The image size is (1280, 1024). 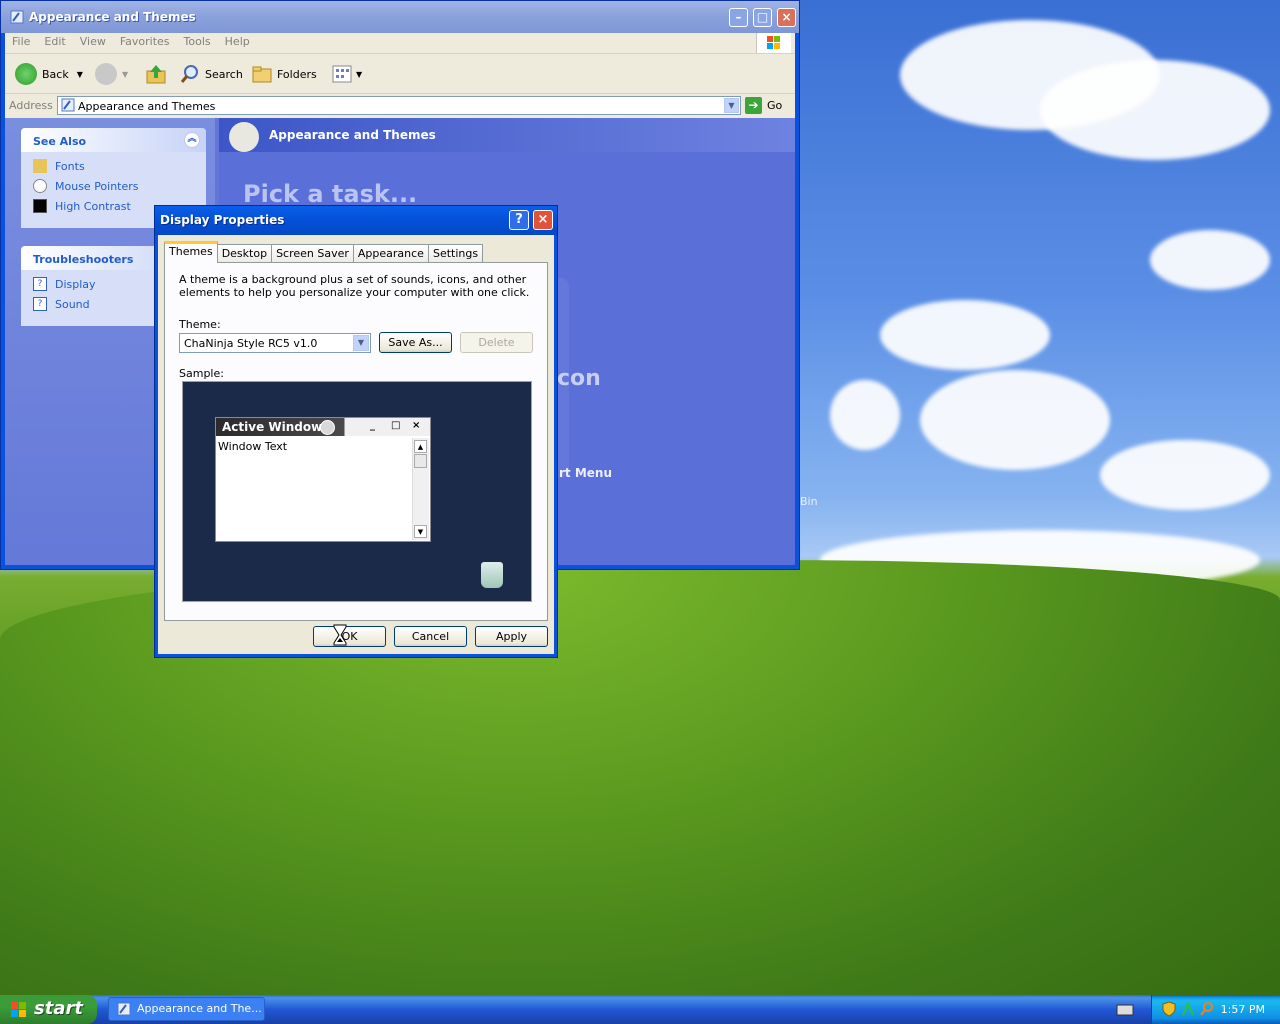 What do you see at coordinates (511, 636) in the screenshot?
I see `apply-button: Apply` at bounding box center [511, 636].